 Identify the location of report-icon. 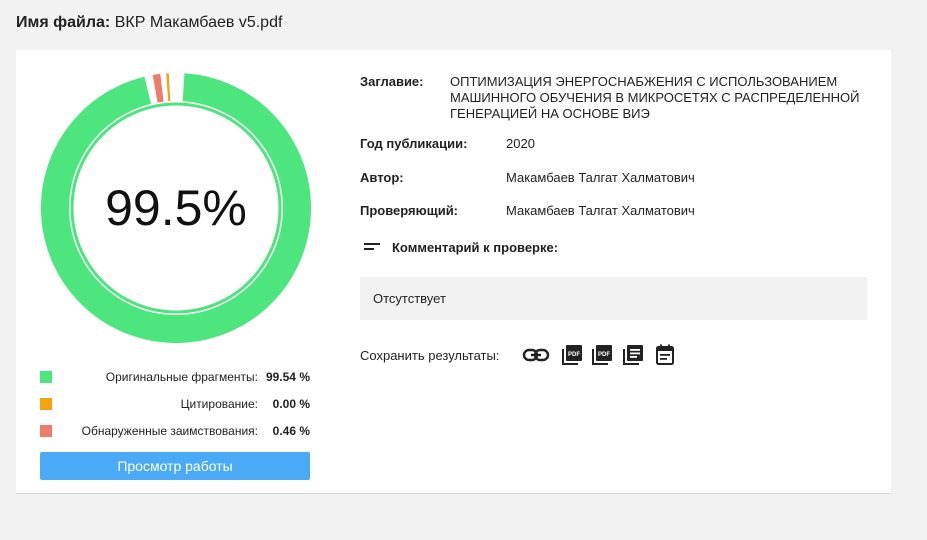
(633, 355).